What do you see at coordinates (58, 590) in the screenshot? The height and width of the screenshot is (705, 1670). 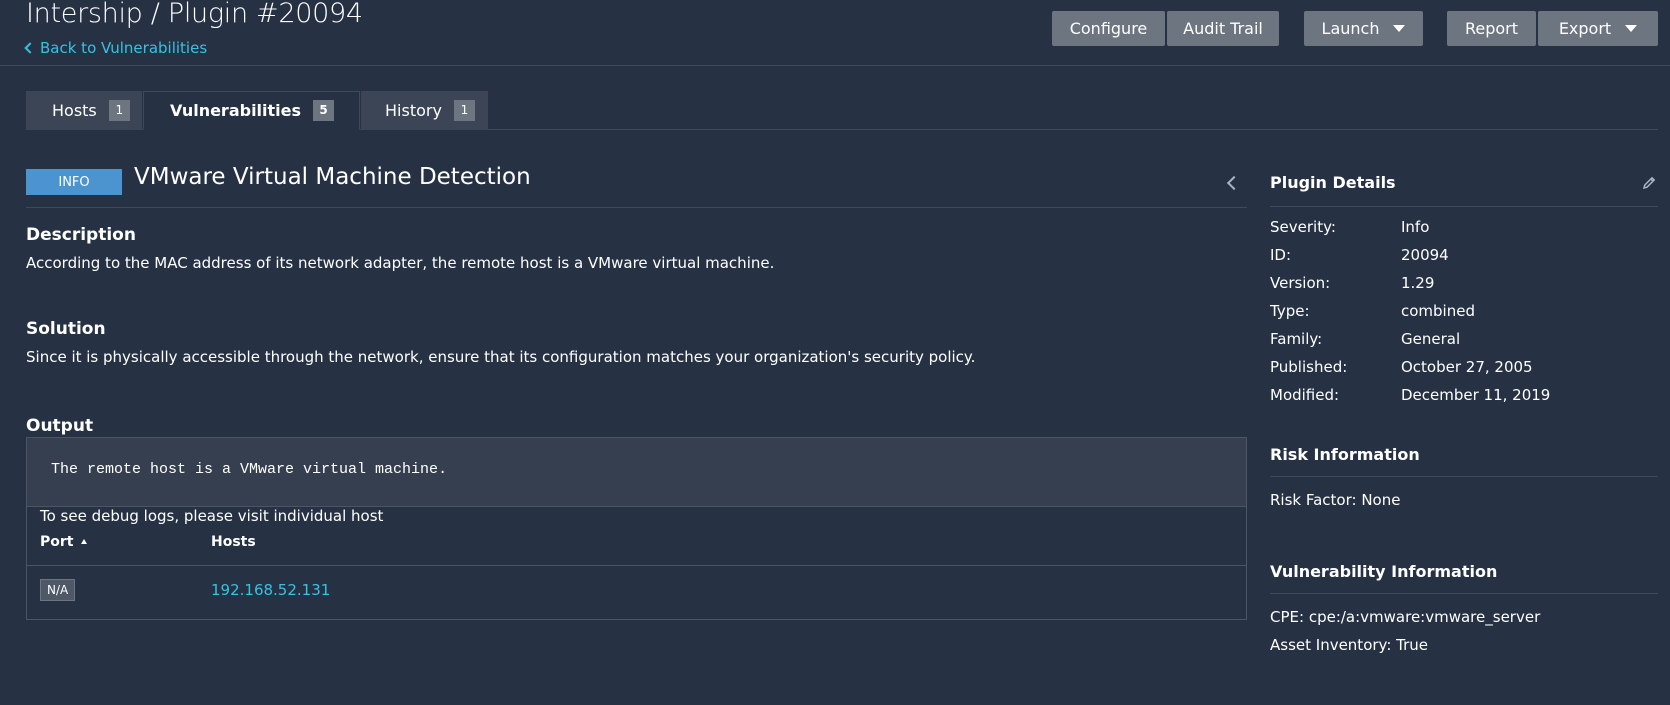 I see `port-badge: N/A` at bounding box center [58, 590].